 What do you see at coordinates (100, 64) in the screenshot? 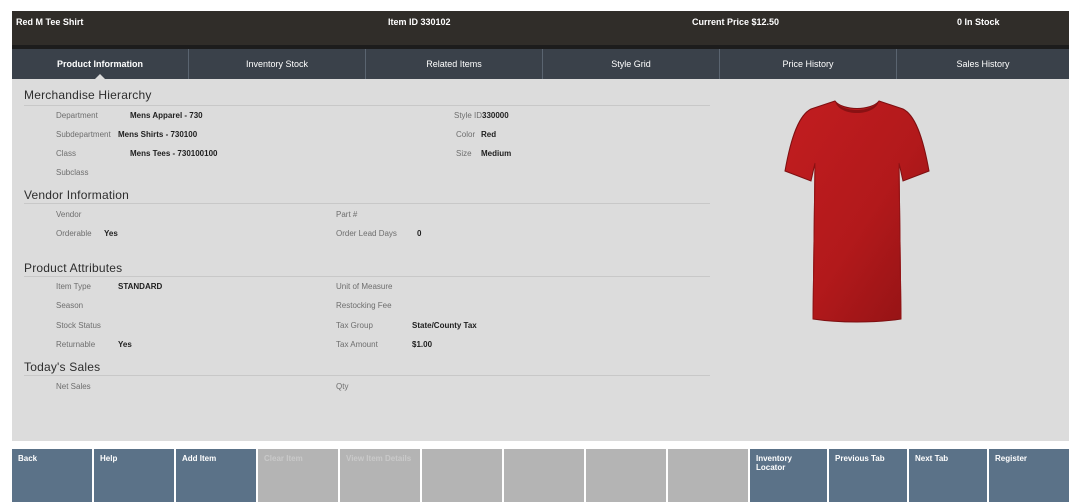
I see `tab-product-information: Product Information` at bounding box center [100, 64].